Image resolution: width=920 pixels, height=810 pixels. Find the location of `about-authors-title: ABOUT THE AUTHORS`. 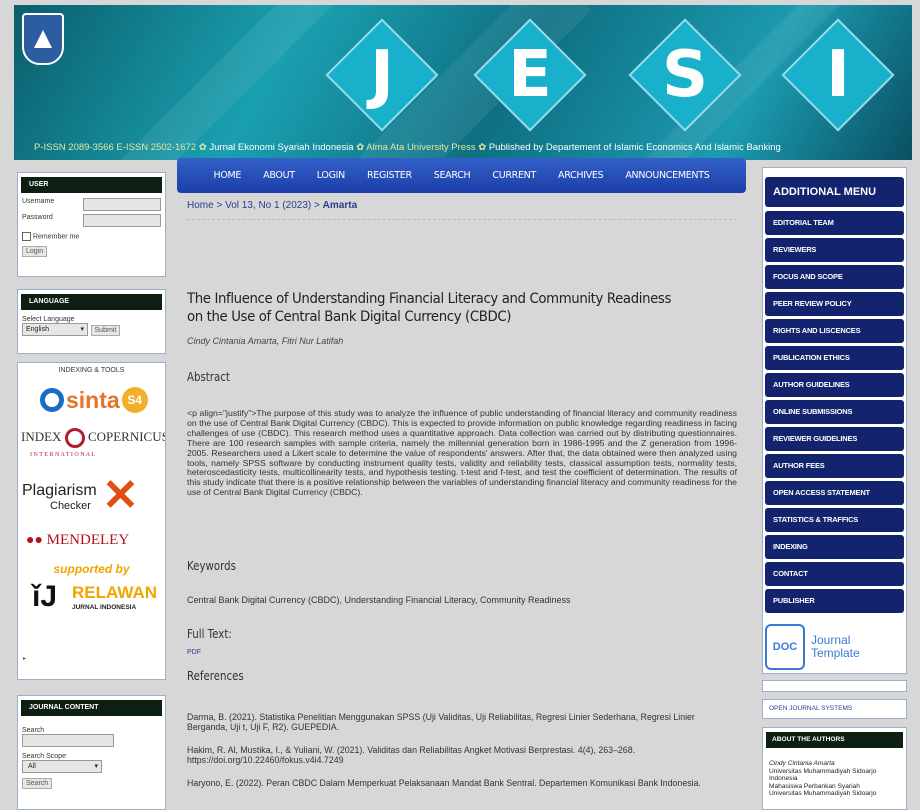

about-authors-title: ABOUT THE AUTHORS is located at coordinates (834, 740).